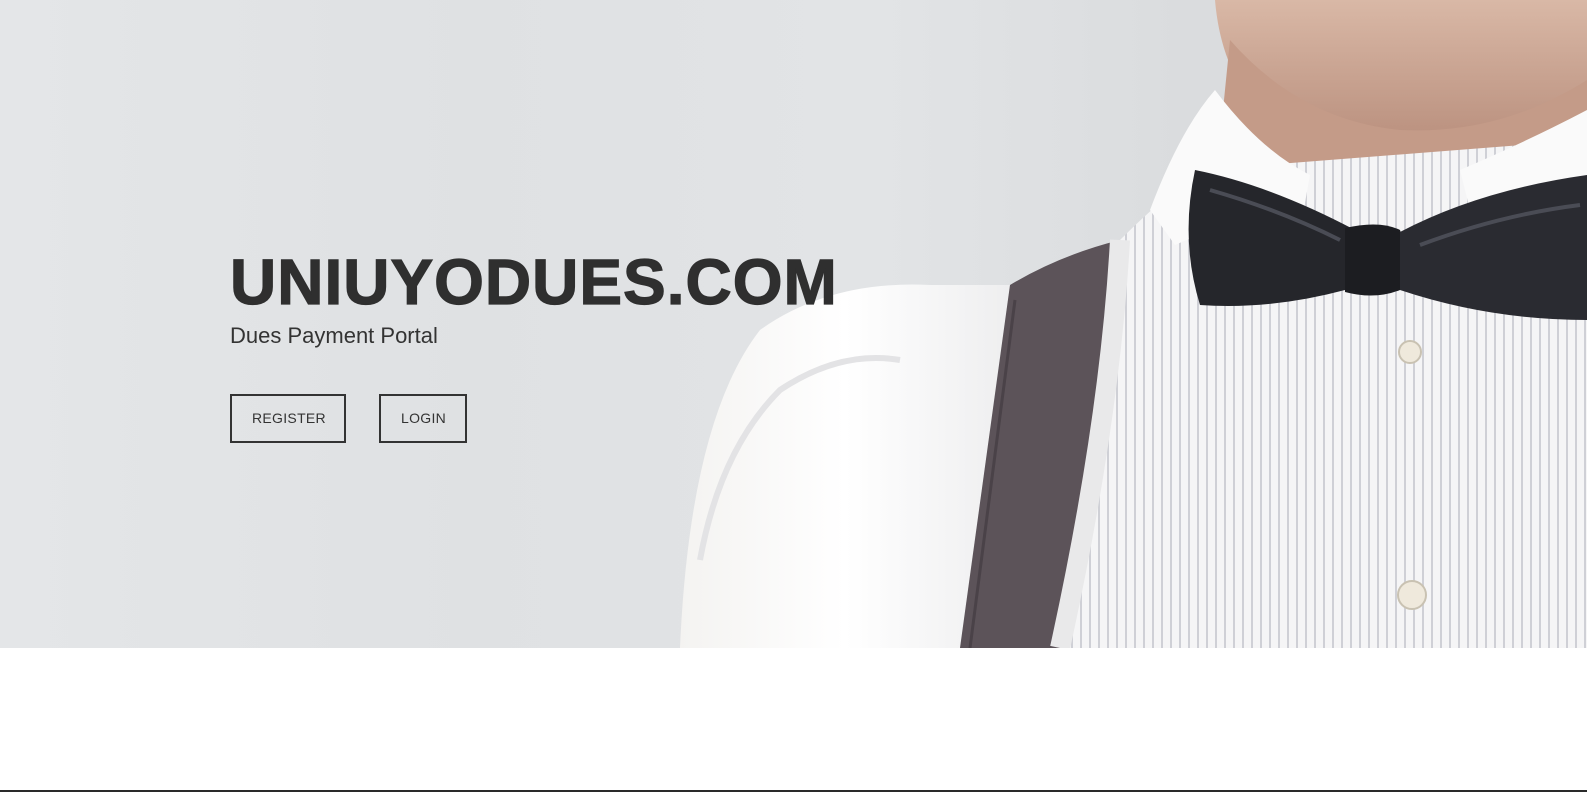 The image size is (1587, 792). Describe the element at coordinates (288, 418) in the screenshot. I see `register-button: REGISTER` at that location.